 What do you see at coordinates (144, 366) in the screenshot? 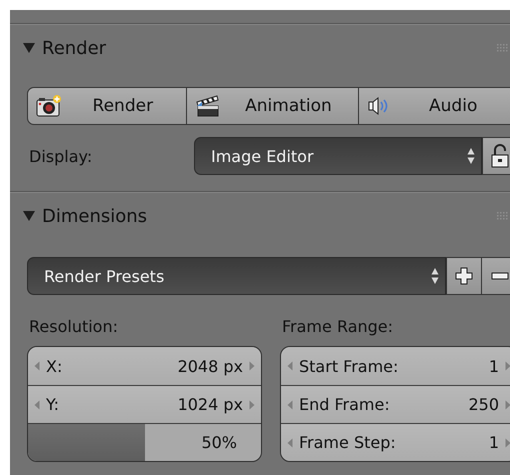
I see `number-field: X: 2048 px` at bounding box center [144, 366].